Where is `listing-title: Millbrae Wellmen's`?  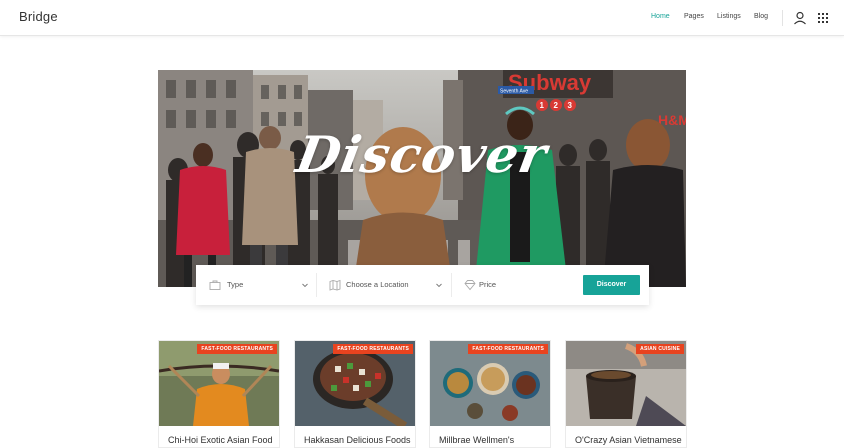
listing-title: Millbrae Wellmen's is located at coordinates (476, 440).